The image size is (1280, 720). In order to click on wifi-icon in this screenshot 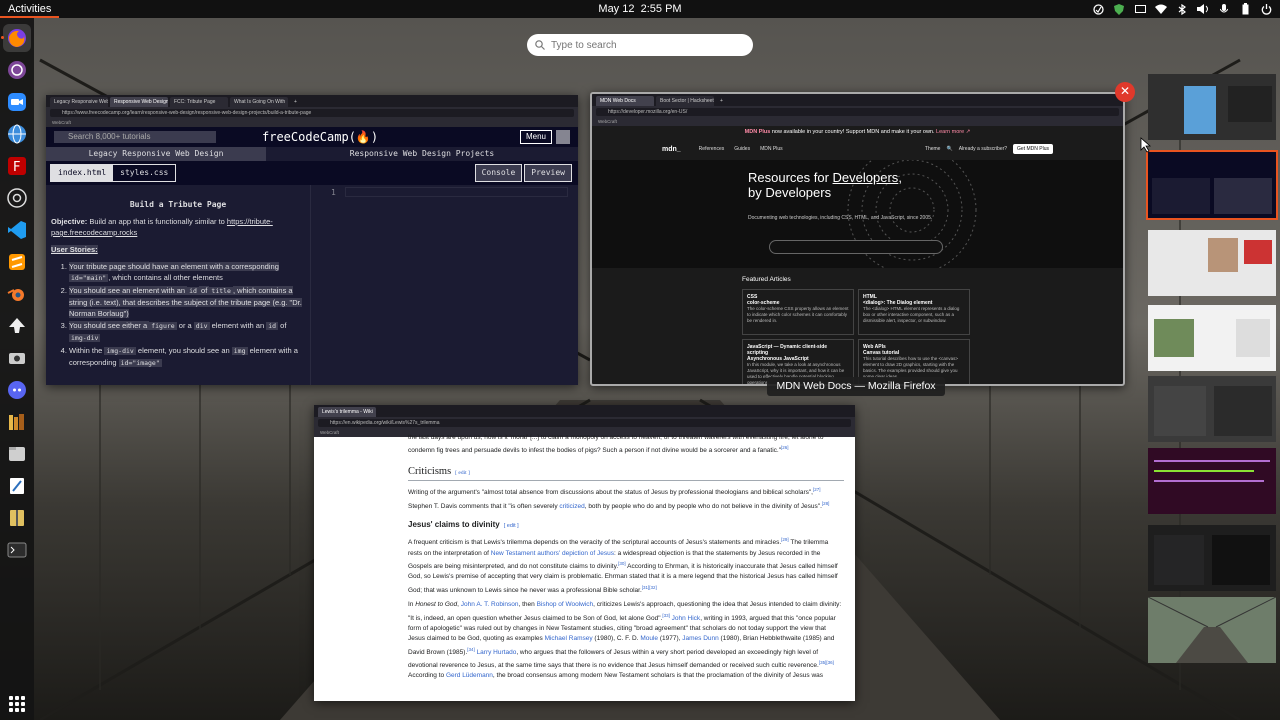, I will do `click(1161, 9)`.